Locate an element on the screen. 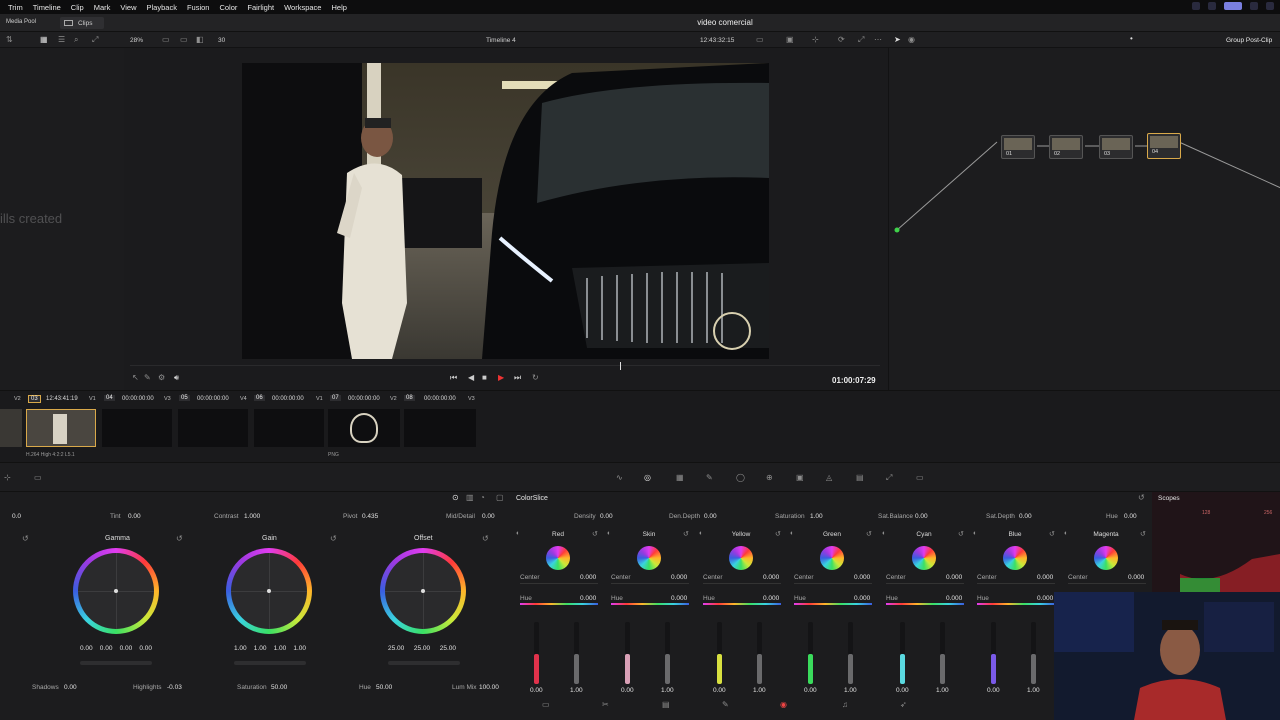 The image size is (1280, 720). tab-clips: Clips is located at coordinates (82, 23).